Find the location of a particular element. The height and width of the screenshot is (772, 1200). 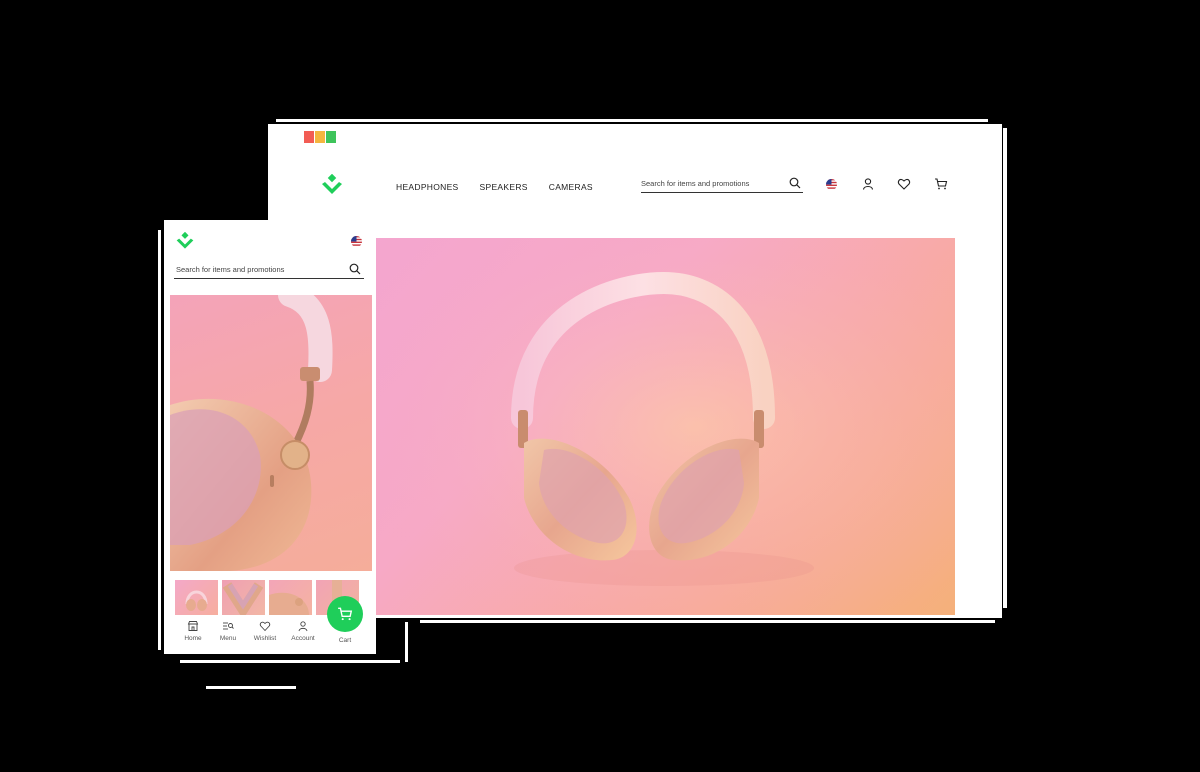

brand-logo is located at coordinates (332, 186).